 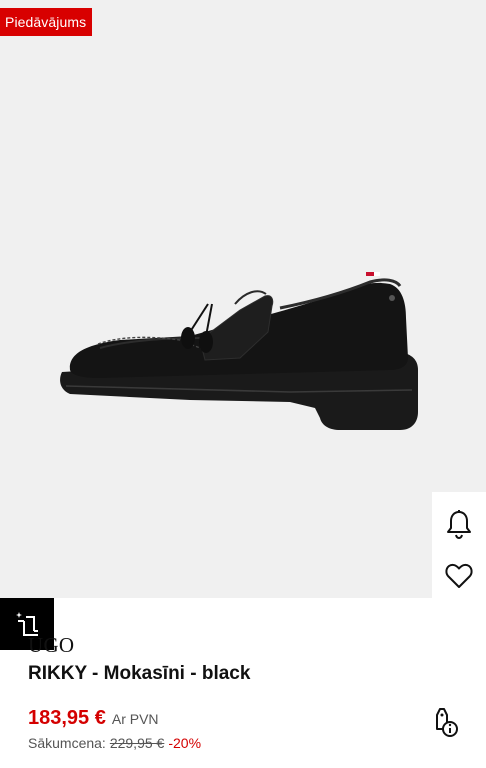 I want to click on price-row: 183,95 € Ar PVN, so click(x=93, y=718).